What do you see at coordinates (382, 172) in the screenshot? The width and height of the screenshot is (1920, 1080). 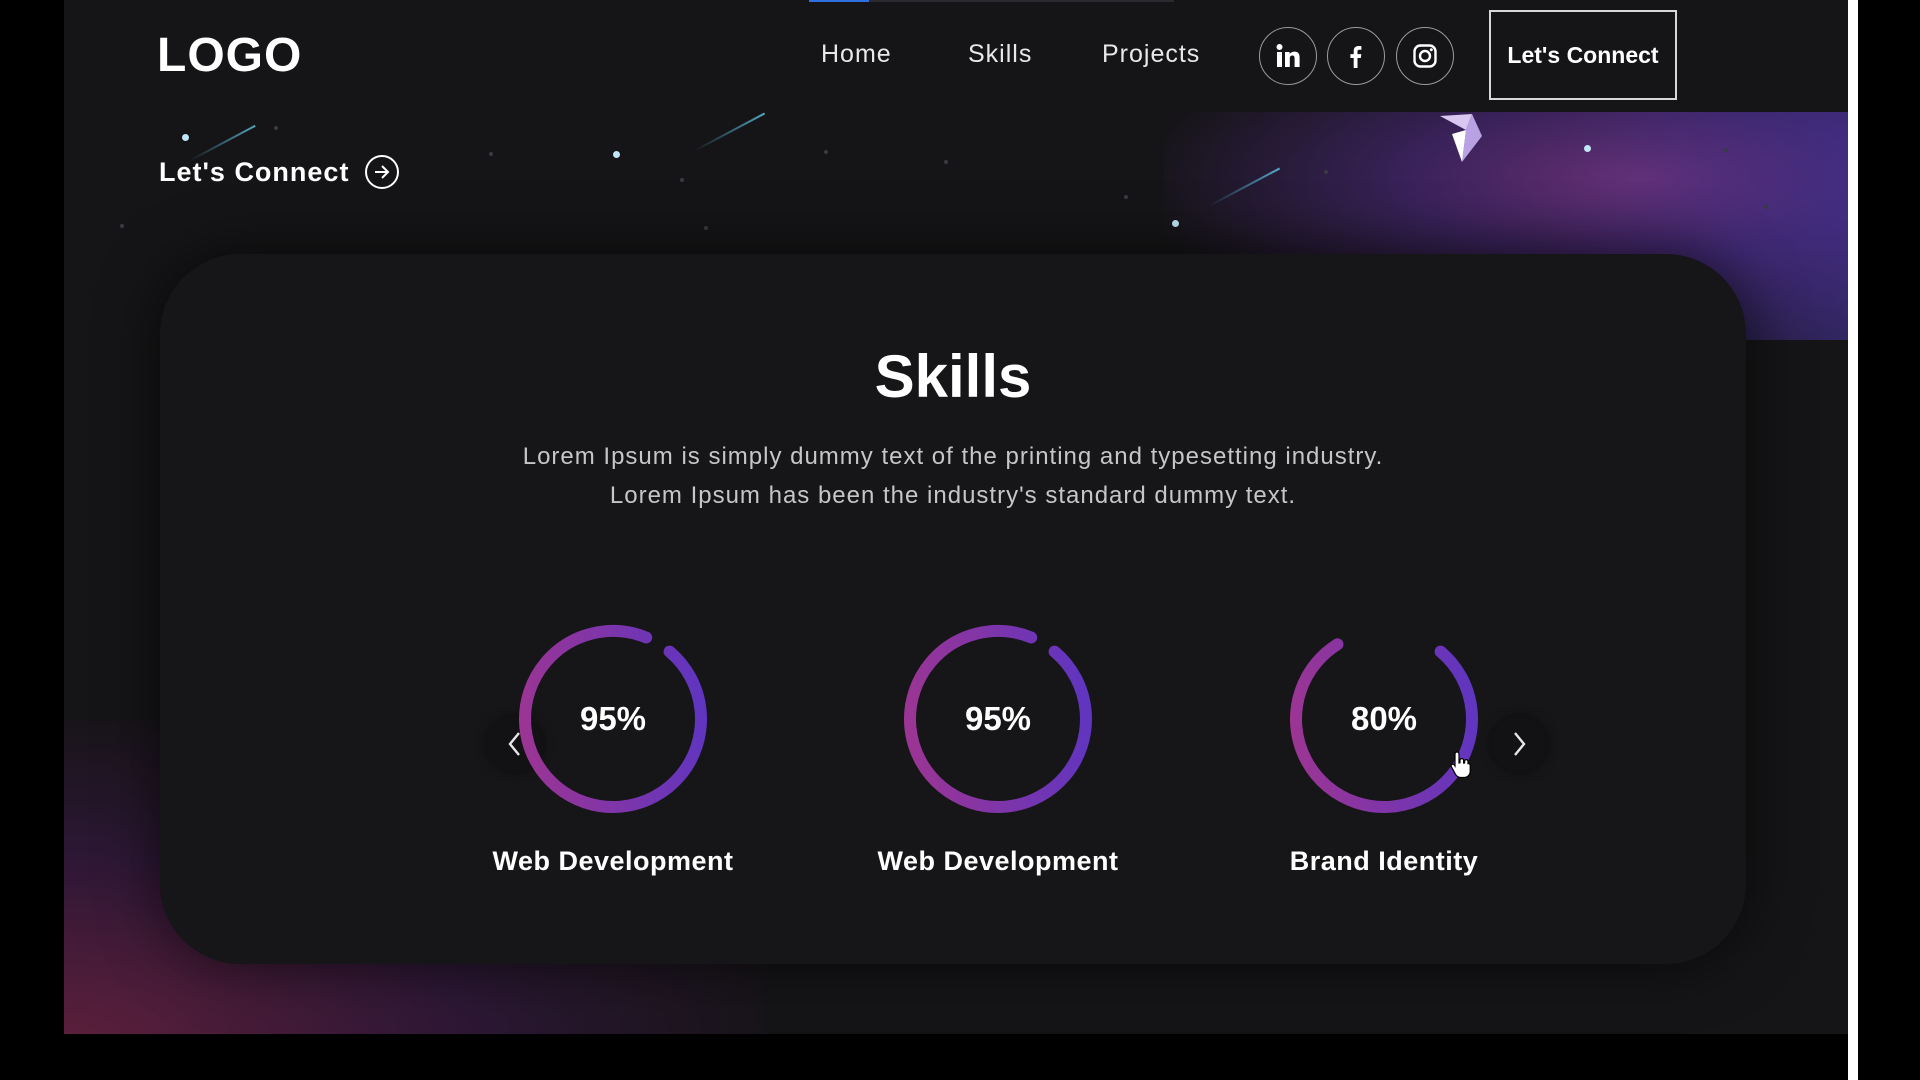 I see `arrow-right-circle-icon` at bounding box center [382, 172].